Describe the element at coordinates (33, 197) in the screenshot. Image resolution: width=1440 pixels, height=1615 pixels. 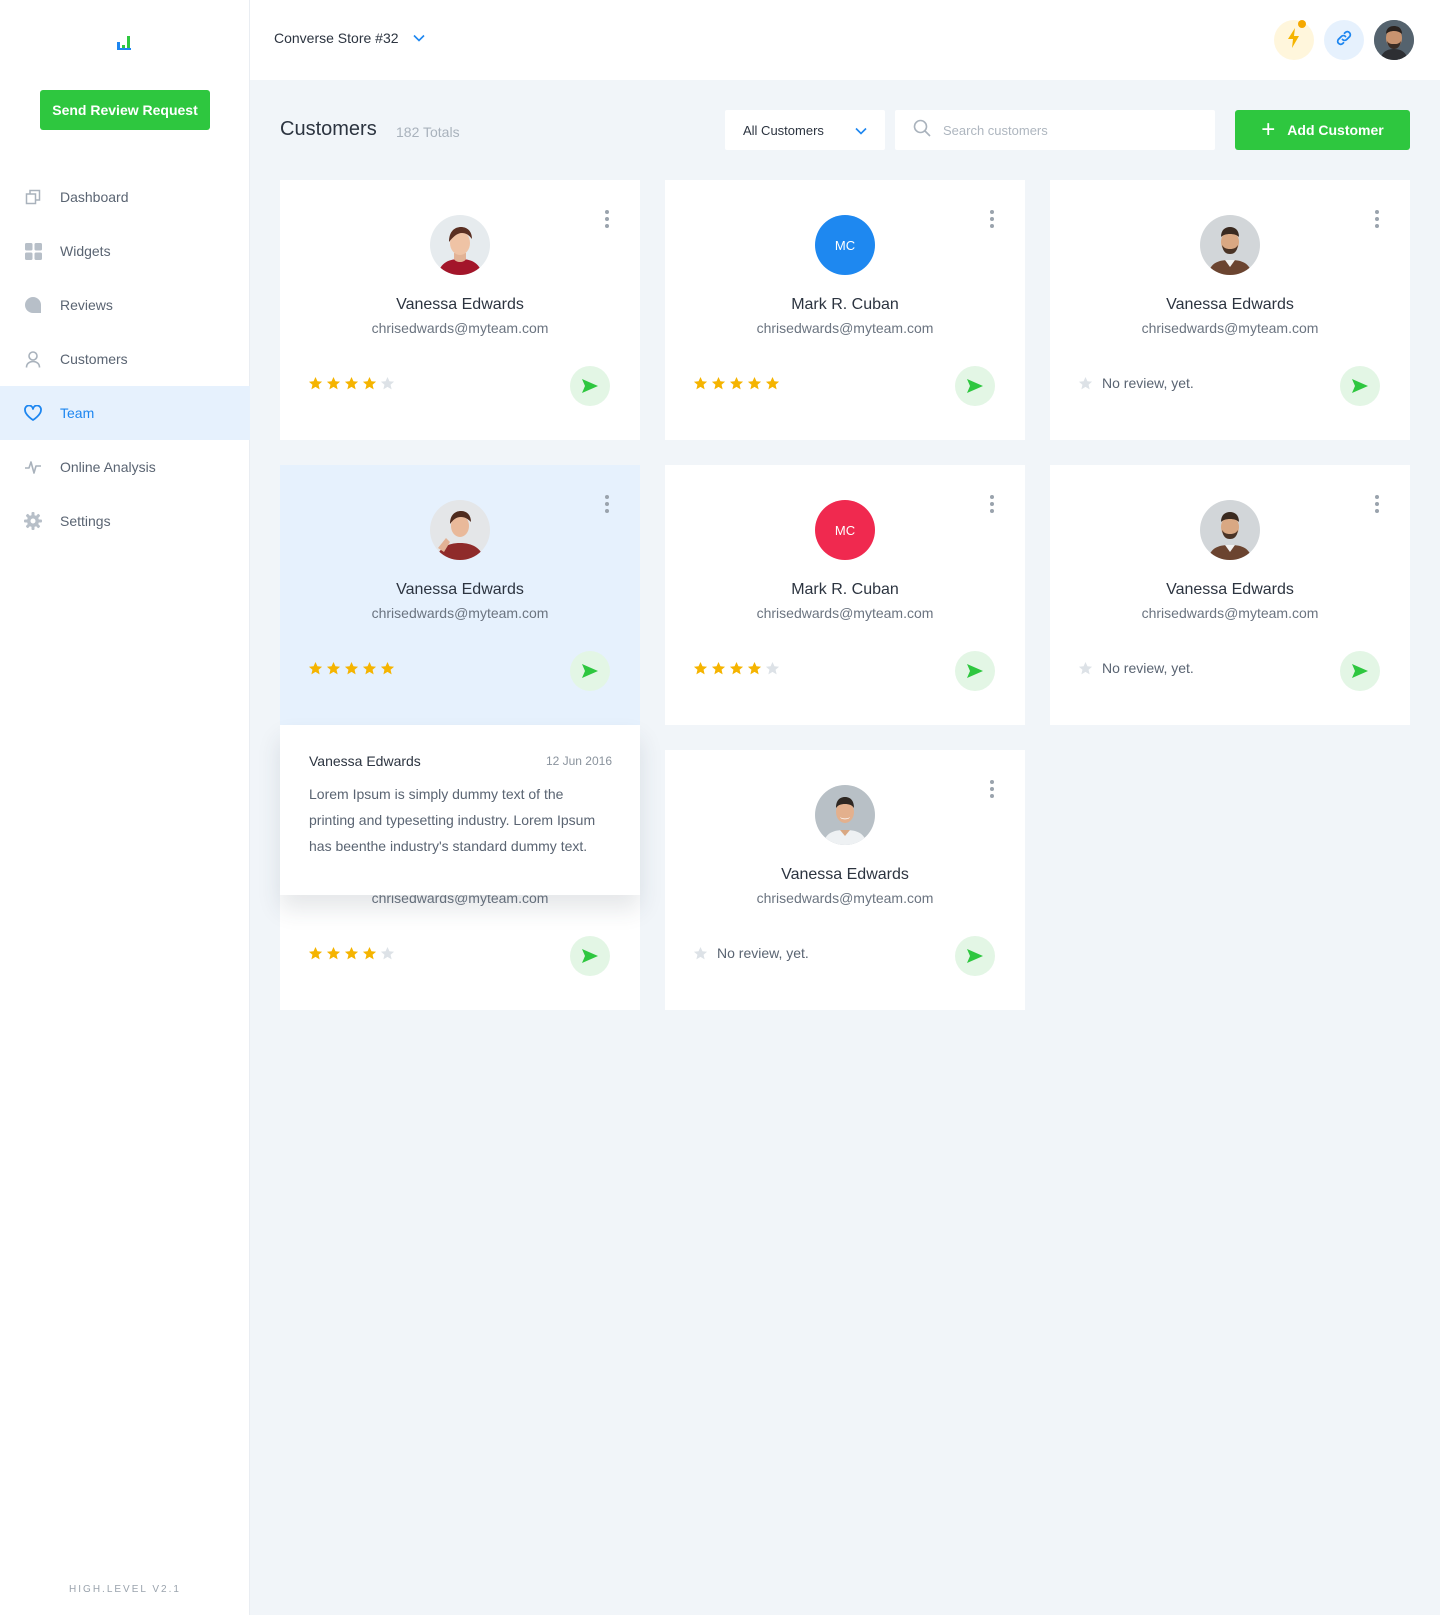
I see `dashboard-icon` at that location.